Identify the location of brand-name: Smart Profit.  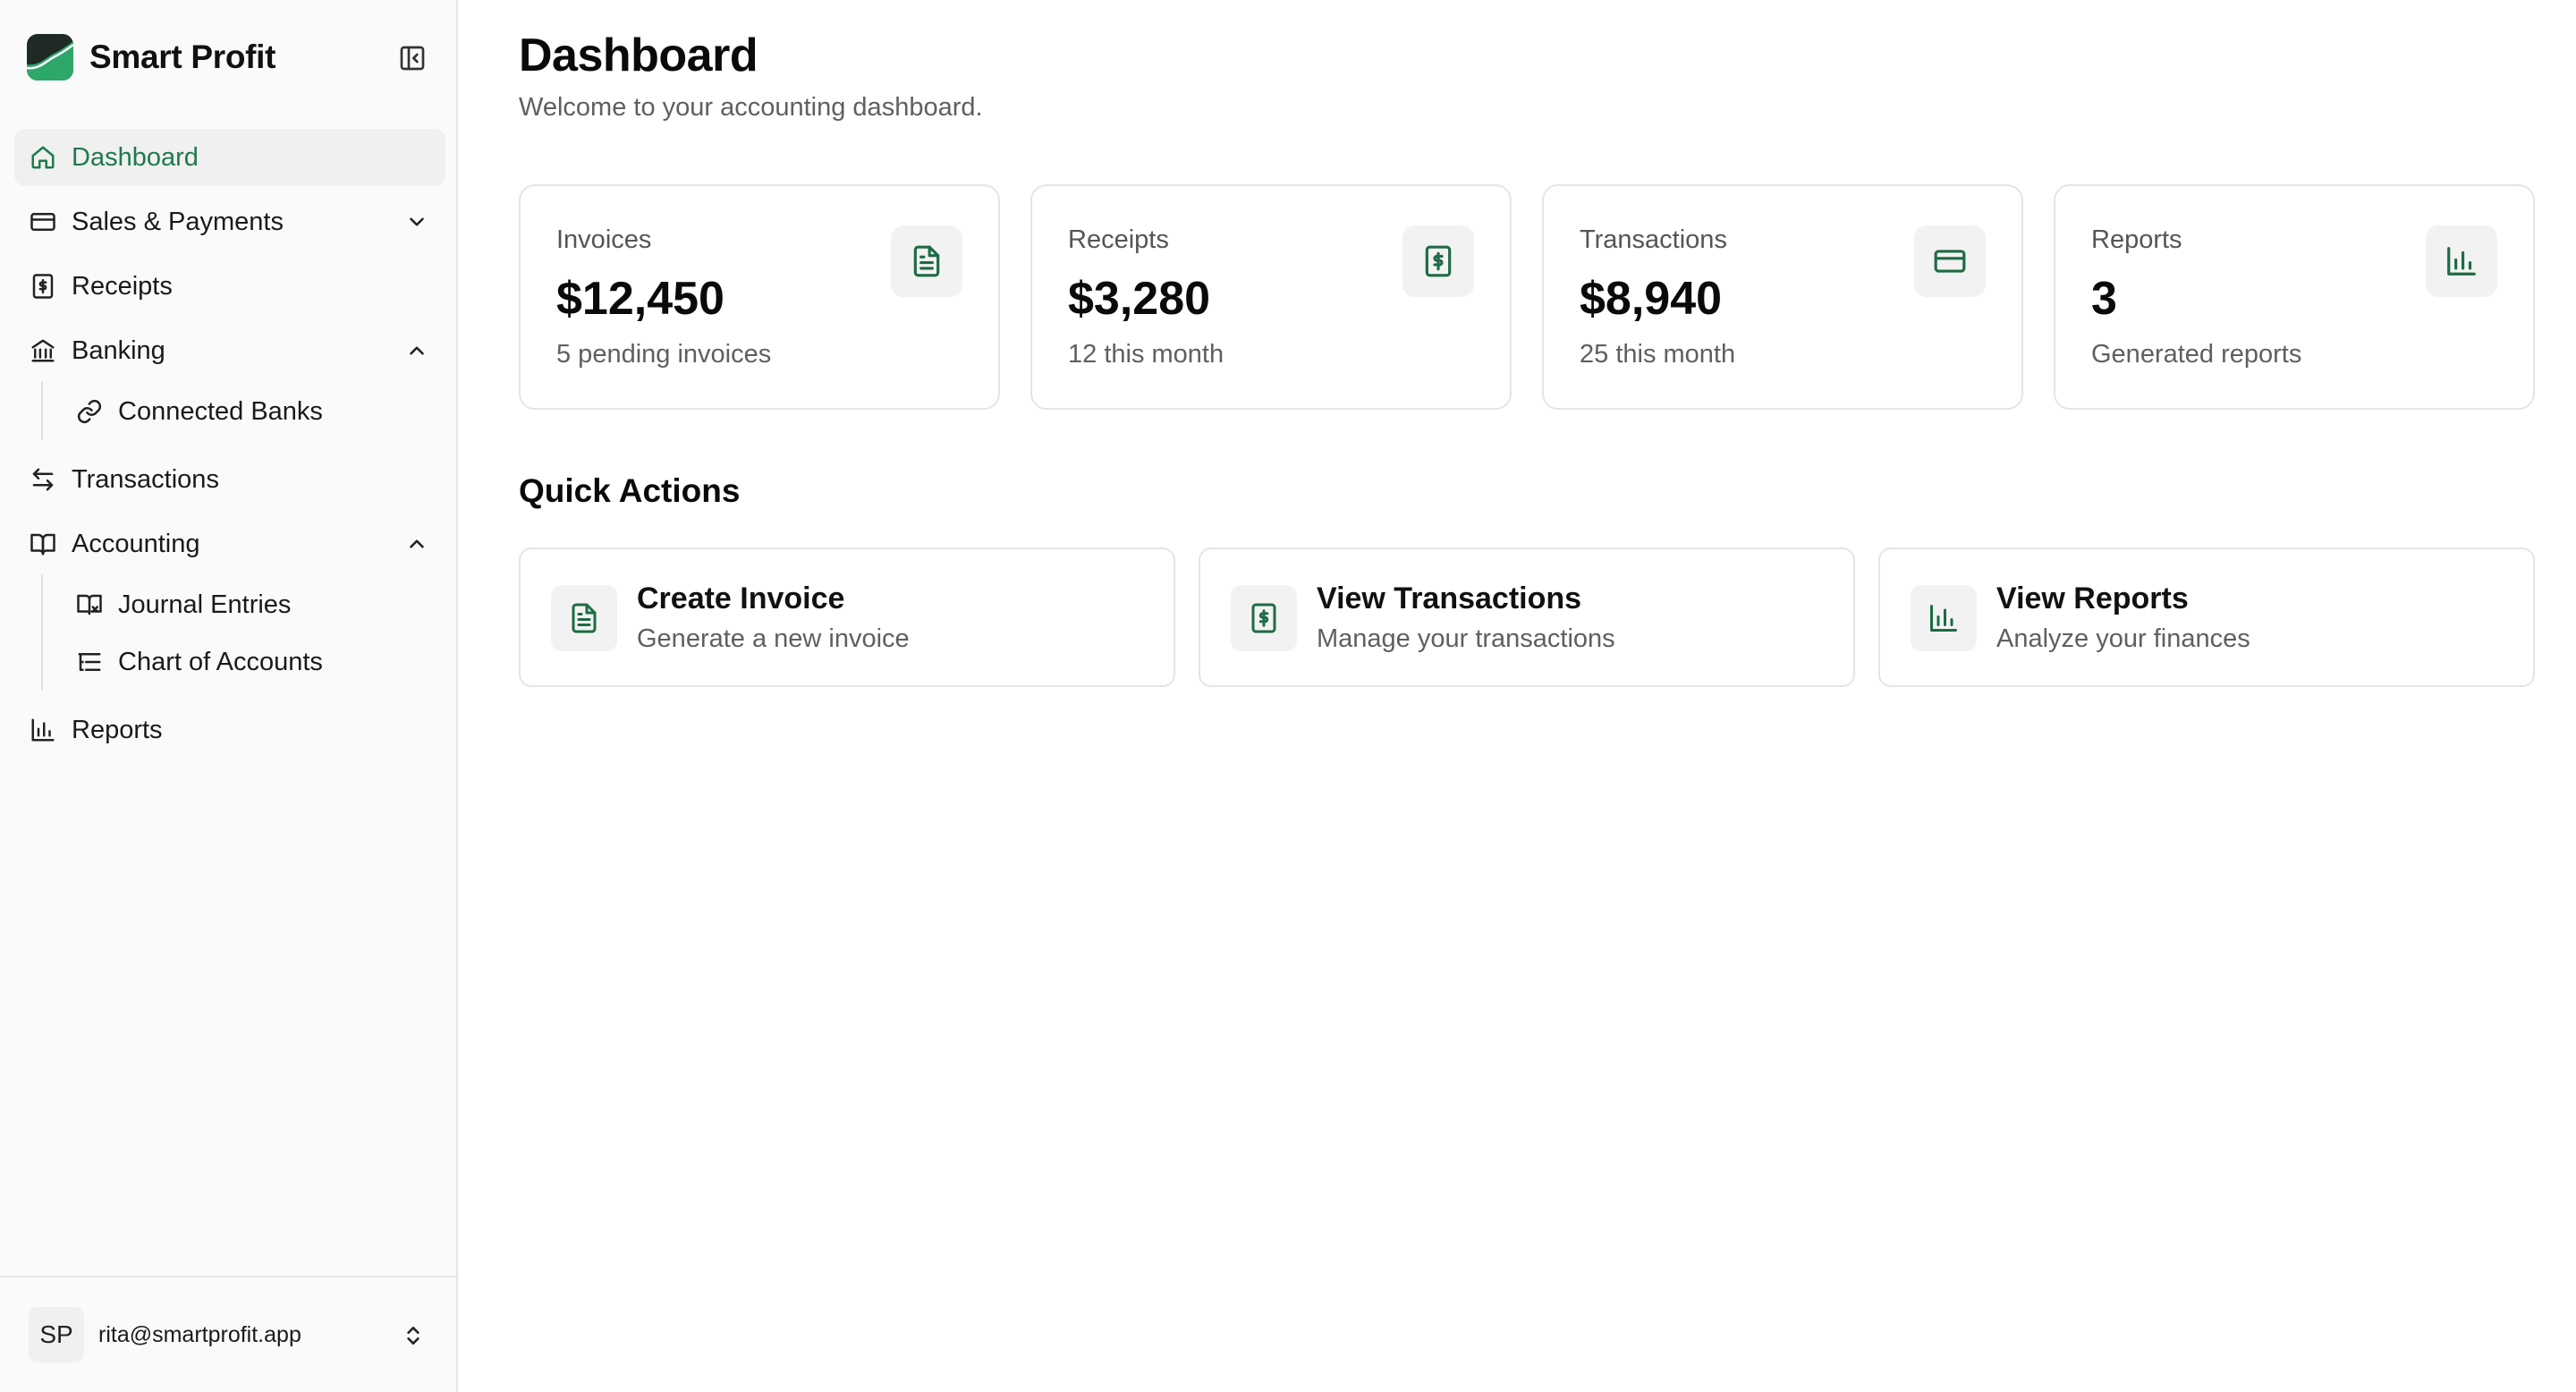
(182, 56).